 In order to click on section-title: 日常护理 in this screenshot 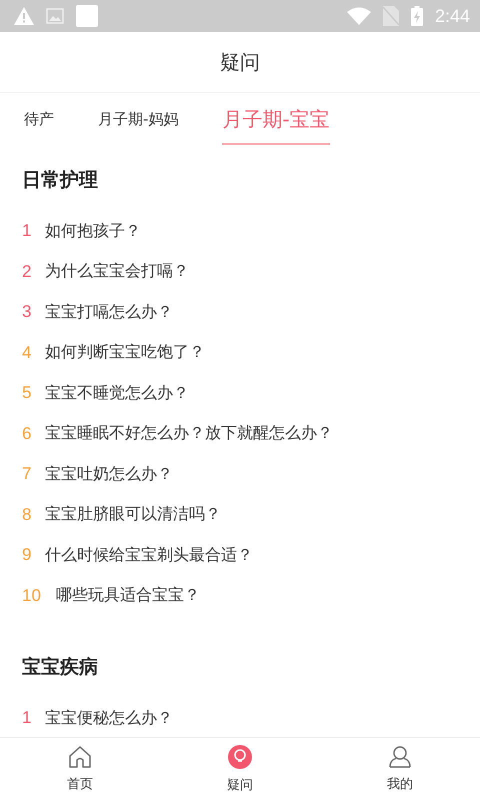, I will do `click(60, 180)`.